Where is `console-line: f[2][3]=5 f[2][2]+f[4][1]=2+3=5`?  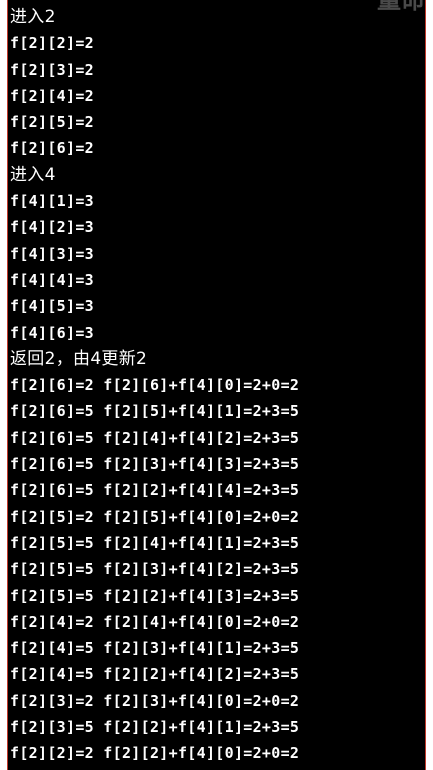
console-line: f[2][3]=5 f[2][2]+f[4][1]=2+3=5 is located at coordinates (155, 727).